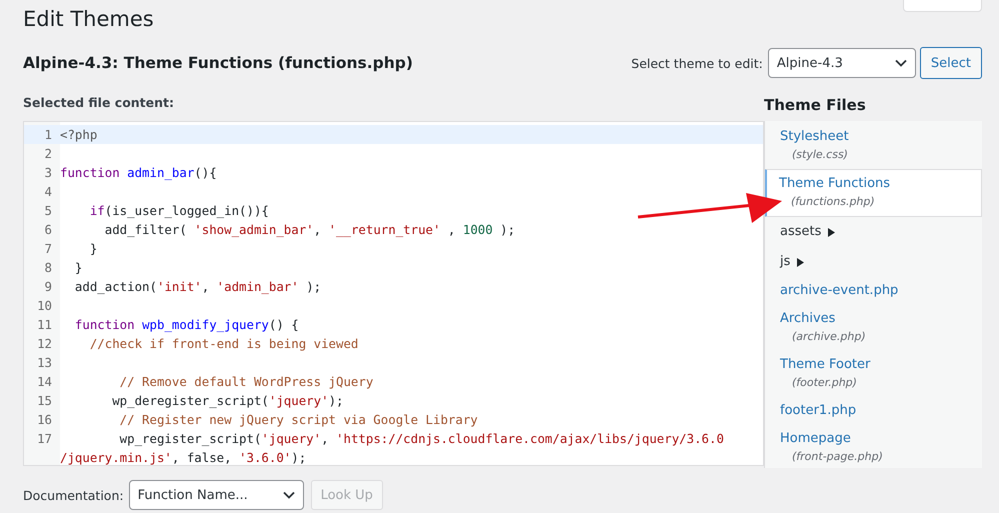 The image size is (999, 513). I want to click on line-number: 14, so click(44, 382).